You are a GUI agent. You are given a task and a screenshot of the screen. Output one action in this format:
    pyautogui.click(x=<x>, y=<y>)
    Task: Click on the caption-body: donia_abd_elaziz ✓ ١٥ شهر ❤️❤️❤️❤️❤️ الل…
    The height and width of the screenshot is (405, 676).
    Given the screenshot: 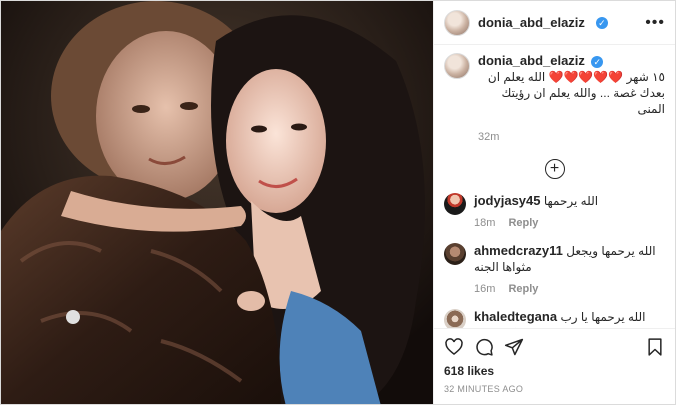 What is the action you would take?
    pyautogui.click(x=571, y=99)
    